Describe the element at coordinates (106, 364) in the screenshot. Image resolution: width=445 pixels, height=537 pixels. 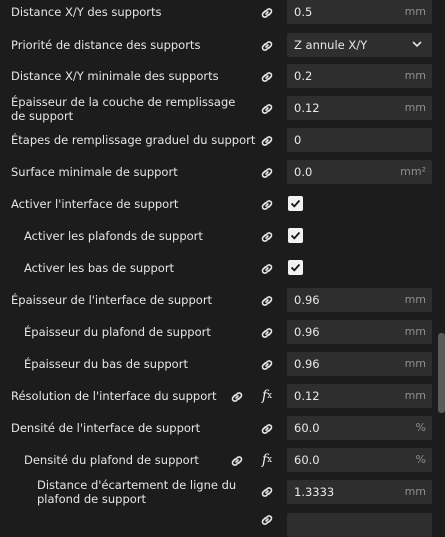
I see `setting-label: Épaisseur du bas de support` at that location.